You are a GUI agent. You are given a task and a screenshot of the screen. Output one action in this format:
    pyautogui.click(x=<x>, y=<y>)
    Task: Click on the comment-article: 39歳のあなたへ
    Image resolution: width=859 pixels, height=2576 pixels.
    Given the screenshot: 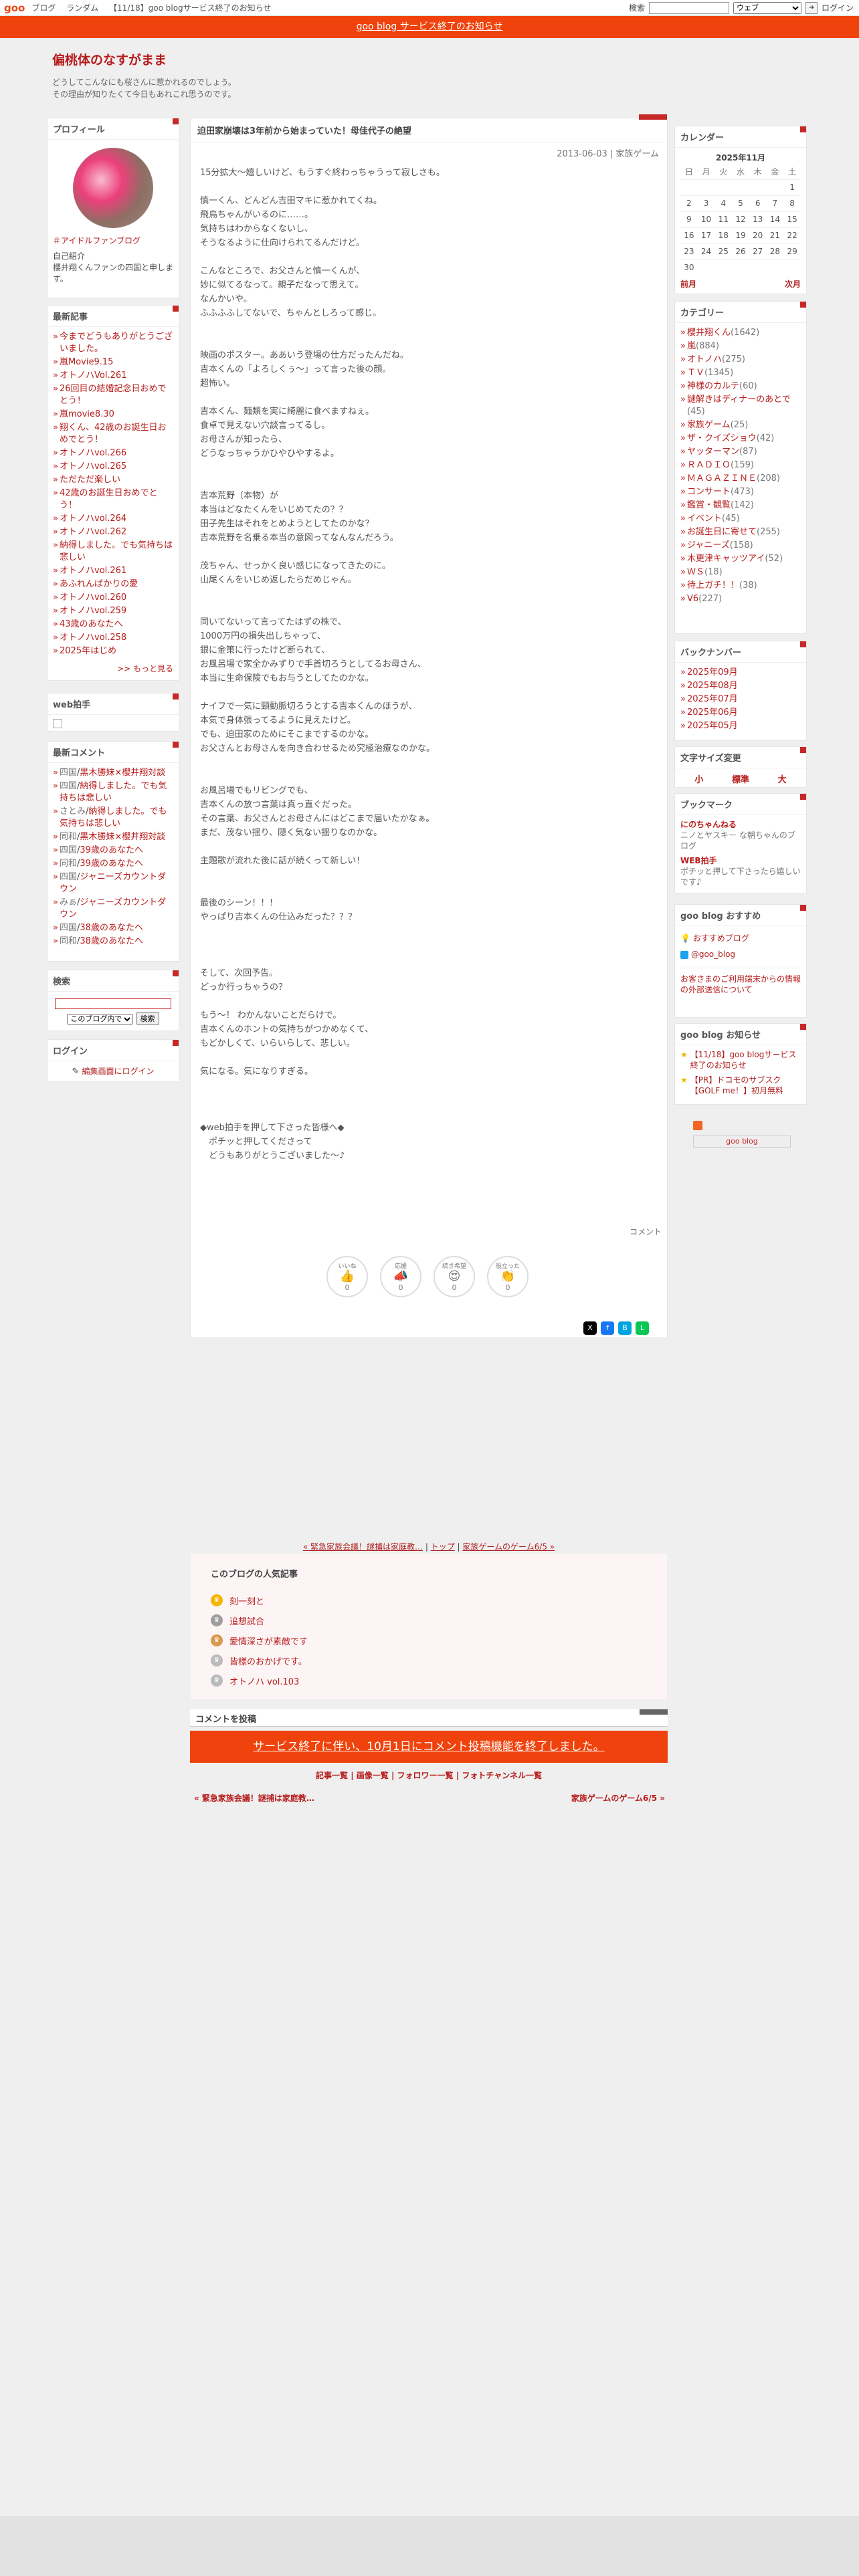 What is the action you would take?
    pyautogui.click(x=112, y=864)
    